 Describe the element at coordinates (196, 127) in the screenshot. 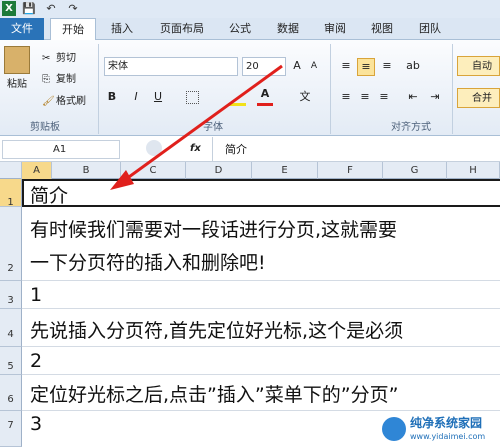

I see `annotation-arrow-icon` at that location.